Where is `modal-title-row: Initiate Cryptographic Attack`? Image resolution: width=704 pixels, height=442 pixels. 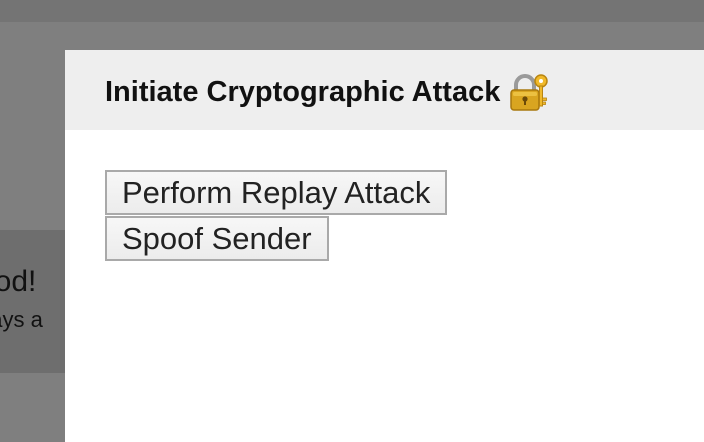
modal-title-row: Initiate Cryptographic Attack is located at coordinates (327, 92).